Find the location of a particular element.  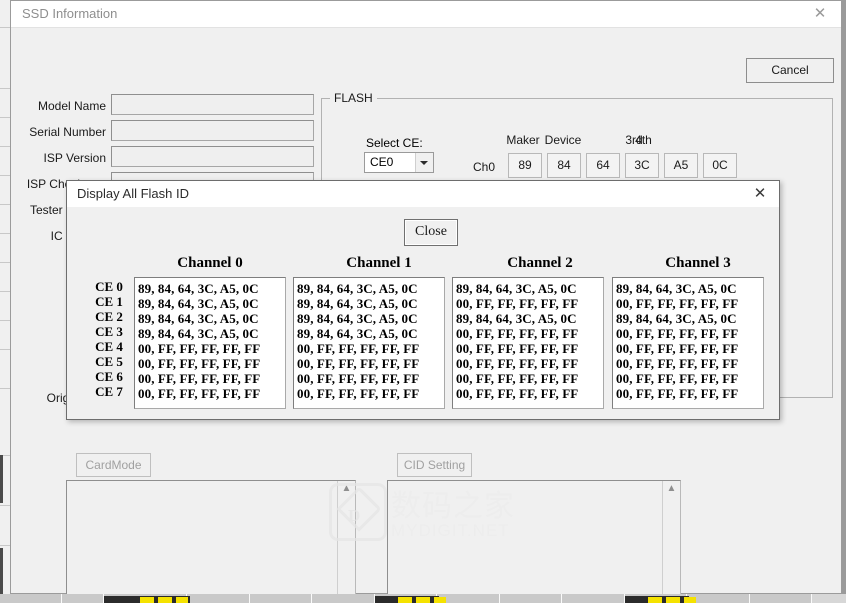

select-ce-label: Select CE: is located at coordinates (394, 143).